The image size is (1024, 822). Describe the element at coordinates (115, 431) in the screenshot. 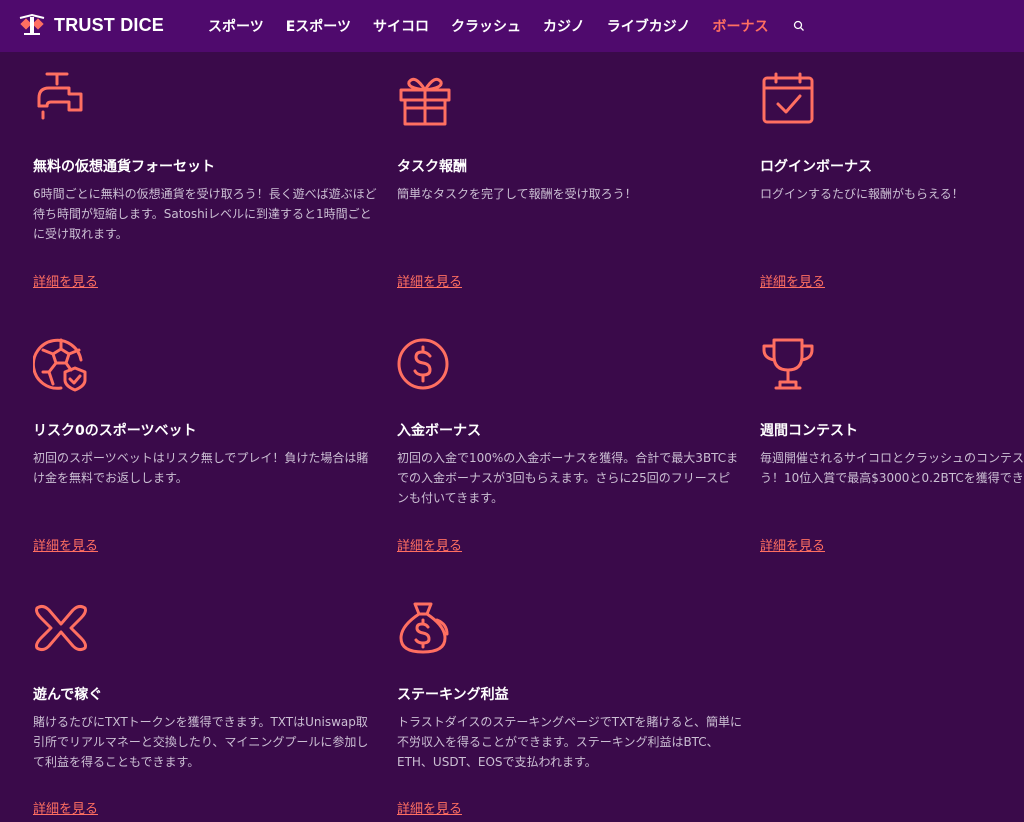

I see `card-title: リスク0のスポーツベット` at that location.